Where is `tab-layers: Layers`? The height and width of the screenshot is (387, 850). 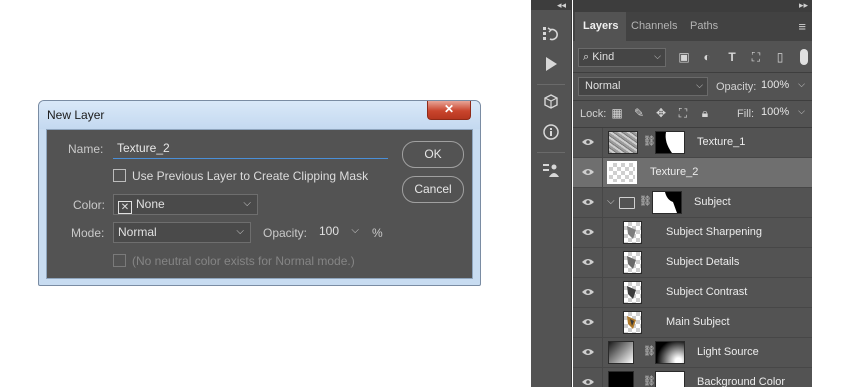
tab-layers: Layers is located at coordinates (601, 26).